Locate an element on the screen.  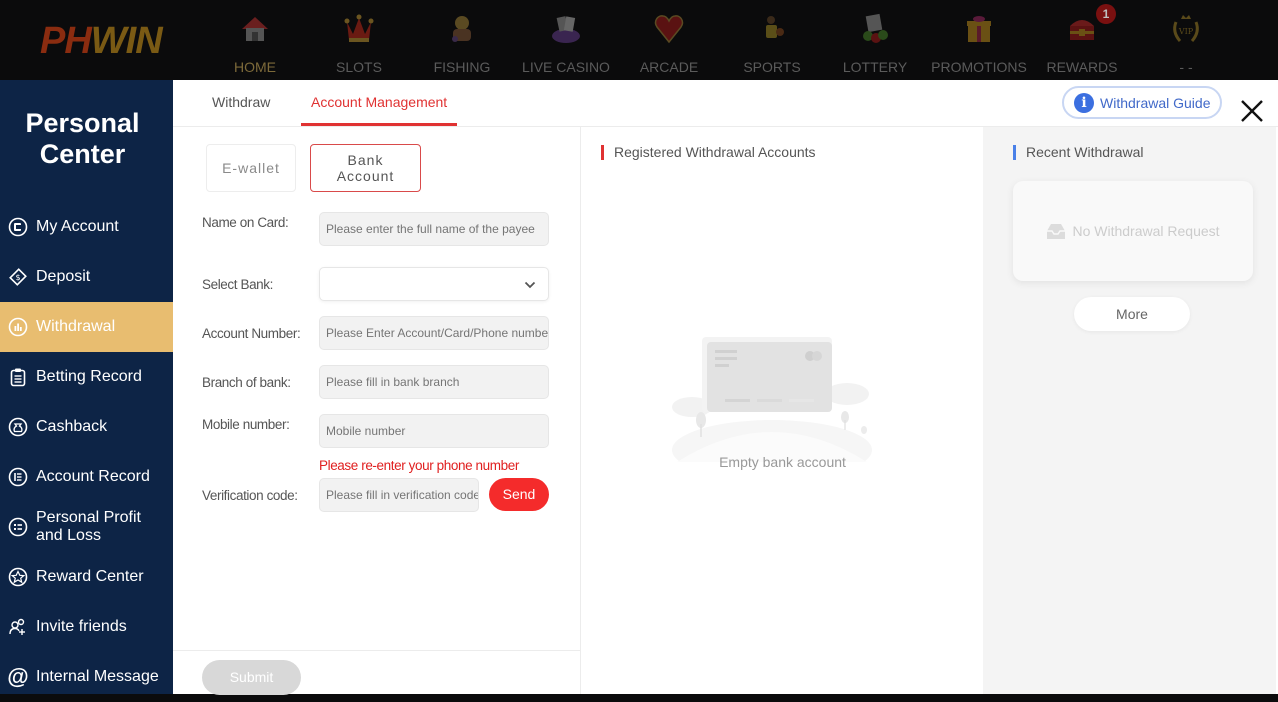
empty-tray-icon is located at coordinates (1056, 231).